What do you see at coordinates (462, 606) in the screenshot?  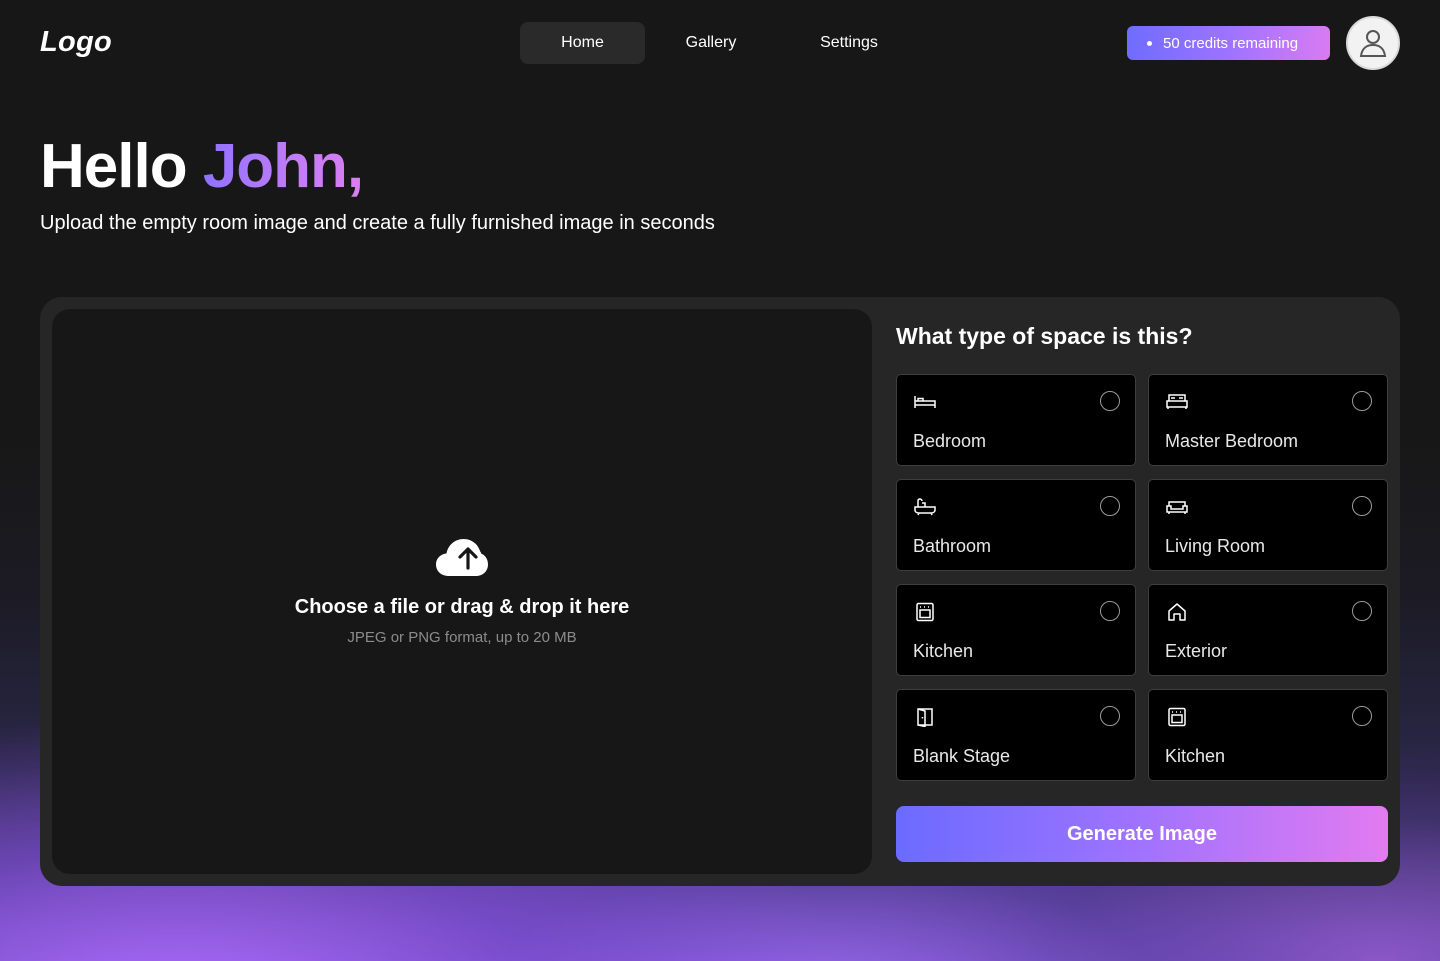 I see `upload-title: Choose a file or drag & drop it here` at bounding box center [462, 606].